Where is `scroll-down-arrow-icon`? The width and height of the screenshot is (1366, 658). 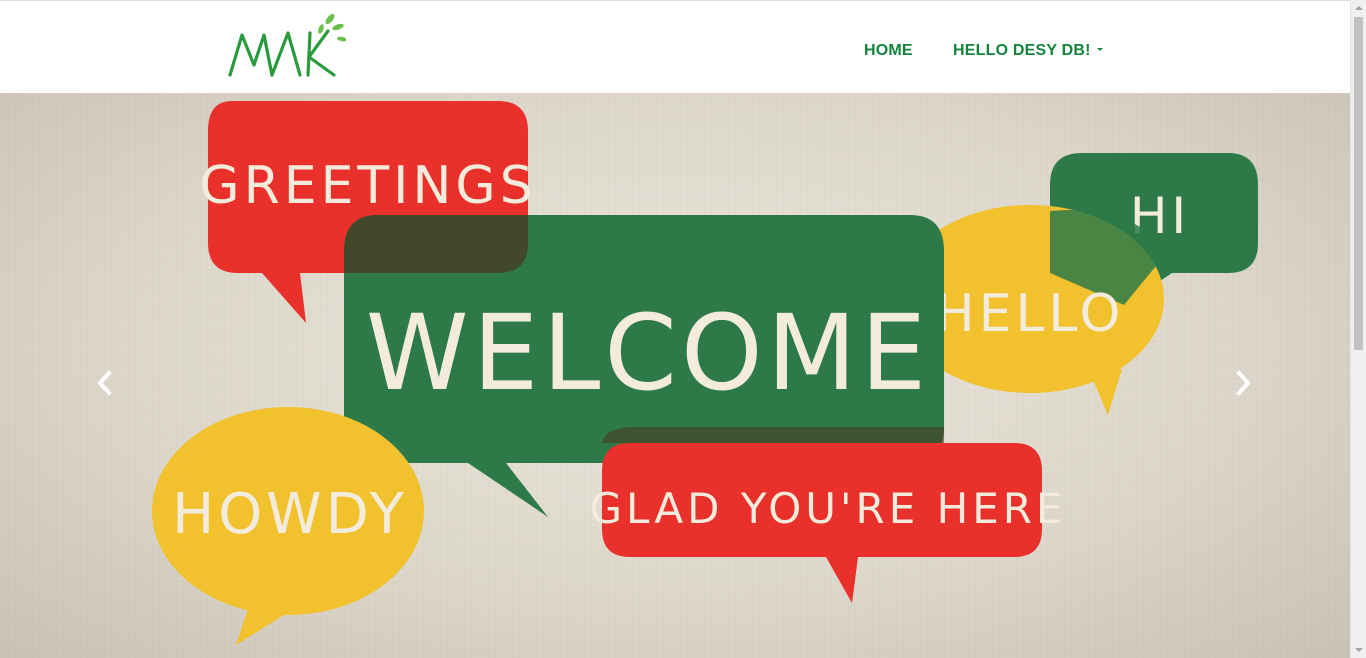 scroll-down-arrow-icon is located at coordinates (1359, 650).